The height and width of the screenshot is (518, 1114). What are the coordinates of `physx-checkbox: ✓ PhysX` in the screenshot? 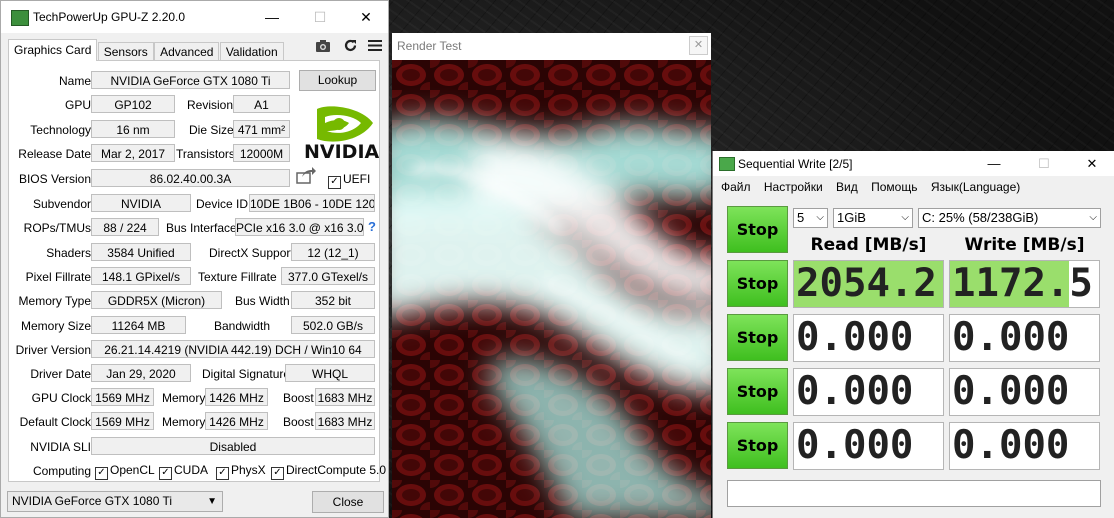 It's located at (241, 471).